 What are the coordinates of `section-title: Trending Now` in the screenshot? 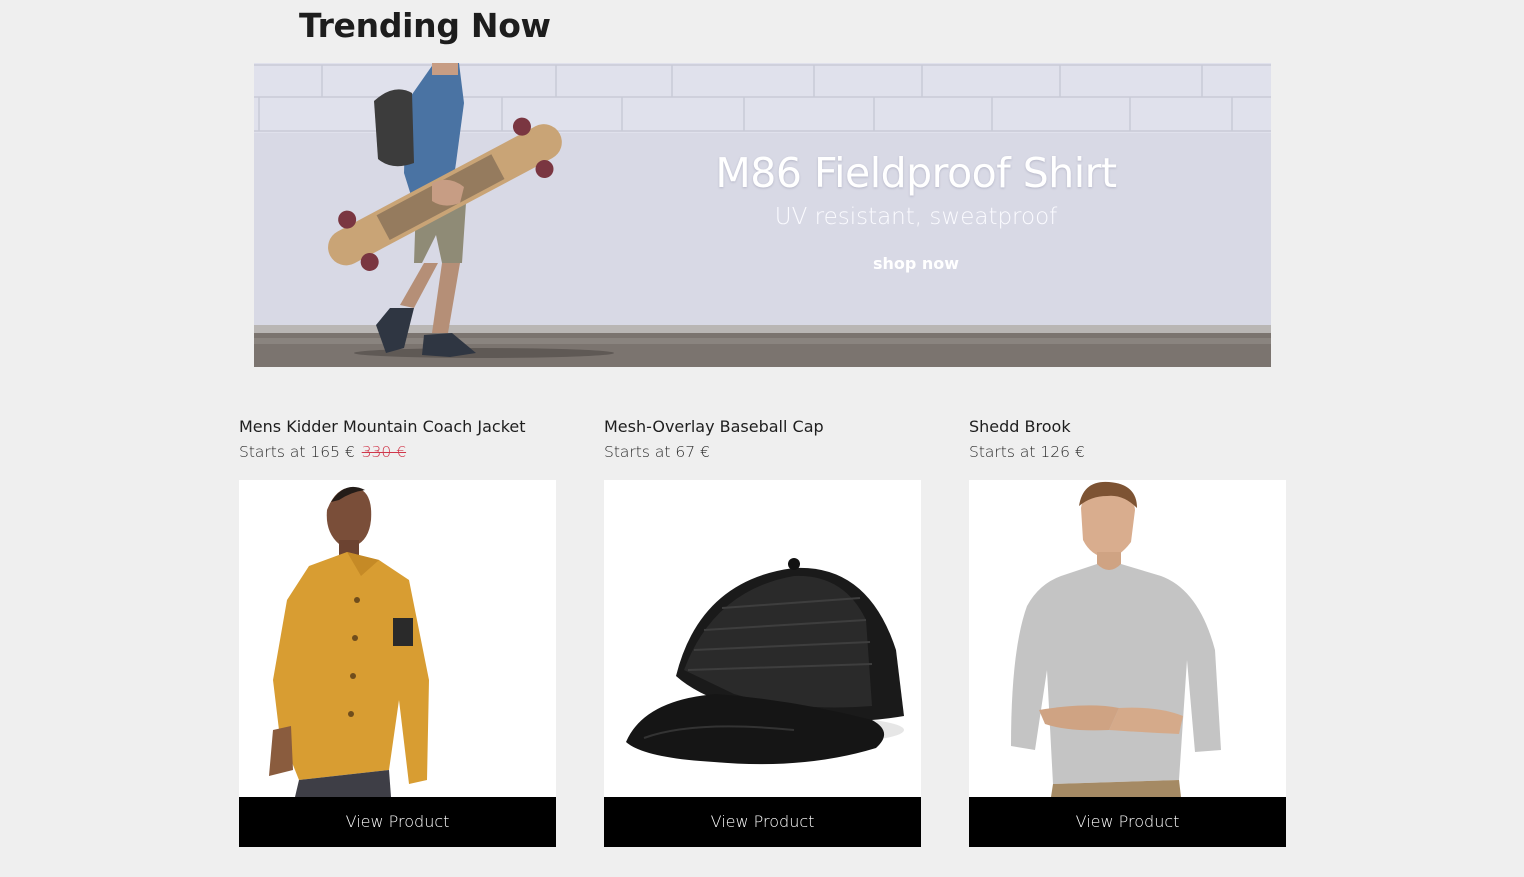 It's located at (425, 25).